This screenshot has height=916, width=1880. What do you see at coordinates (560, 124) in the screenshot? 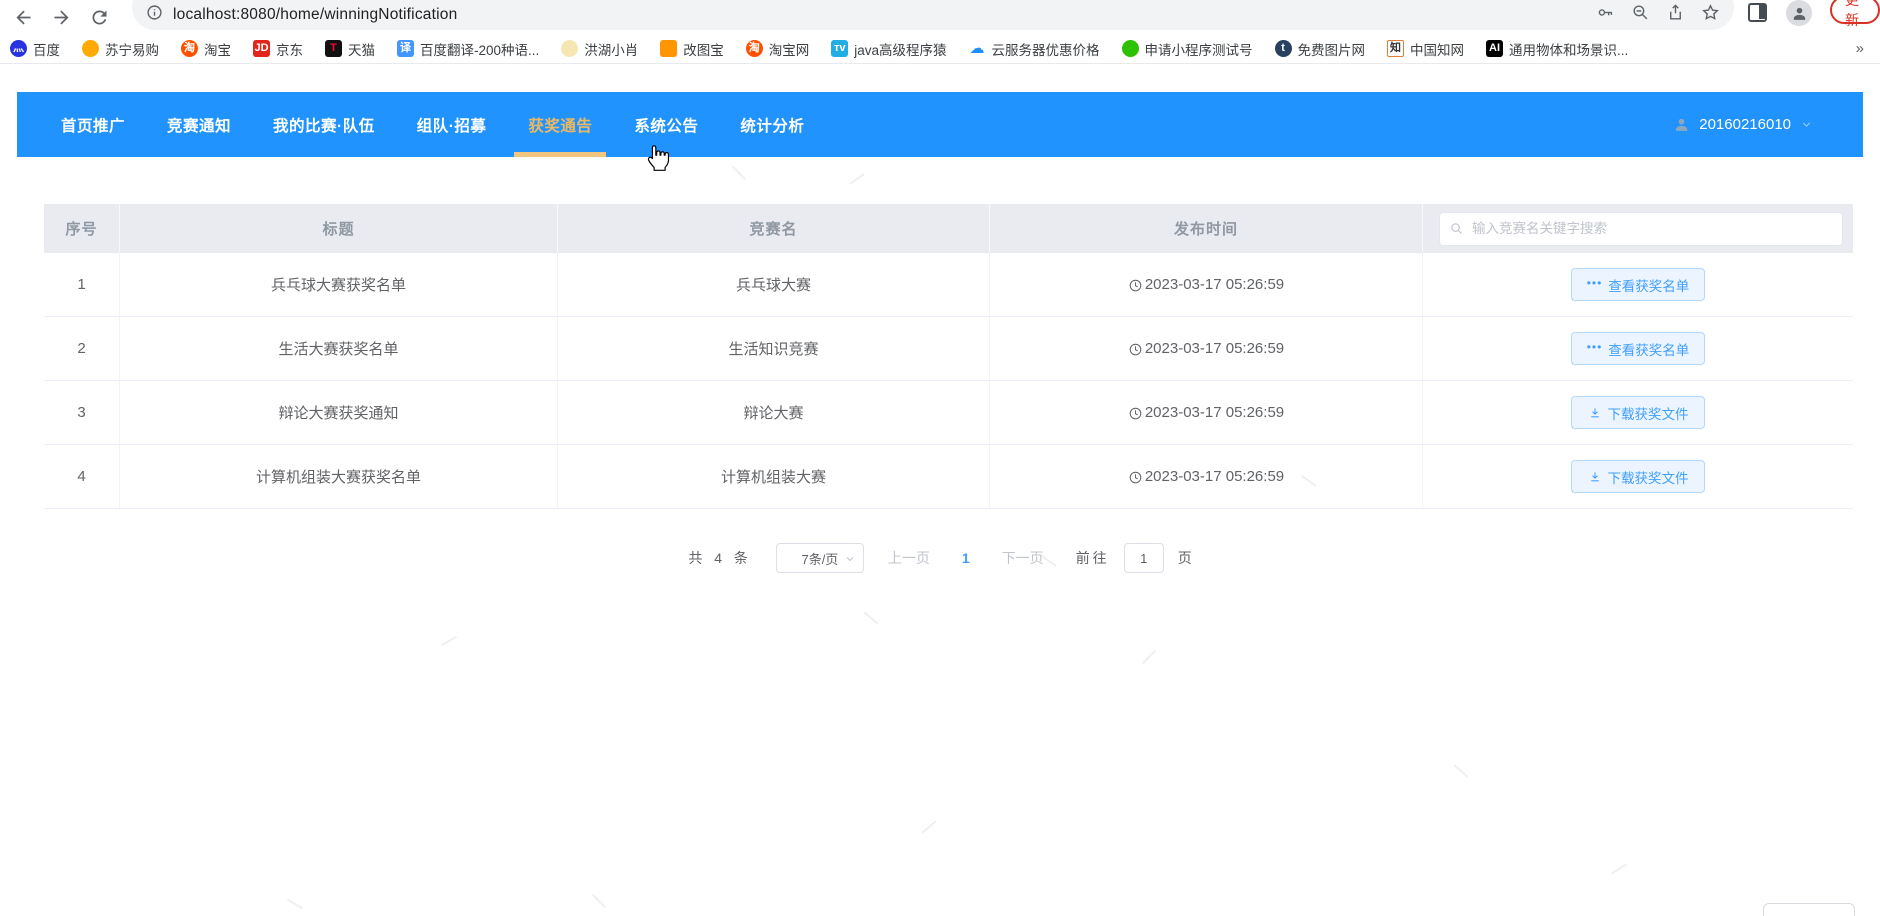
I see `nav-item-5: 获奖通告` at bounding box center [560, 124].